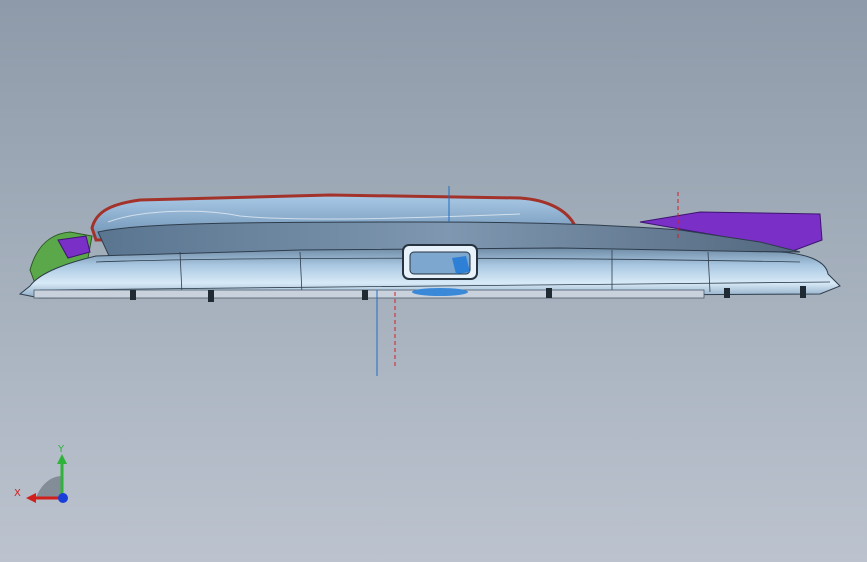  Describe the element at coordinates (440, 292) in the screenshot. I see `bottom-oval` at that location.